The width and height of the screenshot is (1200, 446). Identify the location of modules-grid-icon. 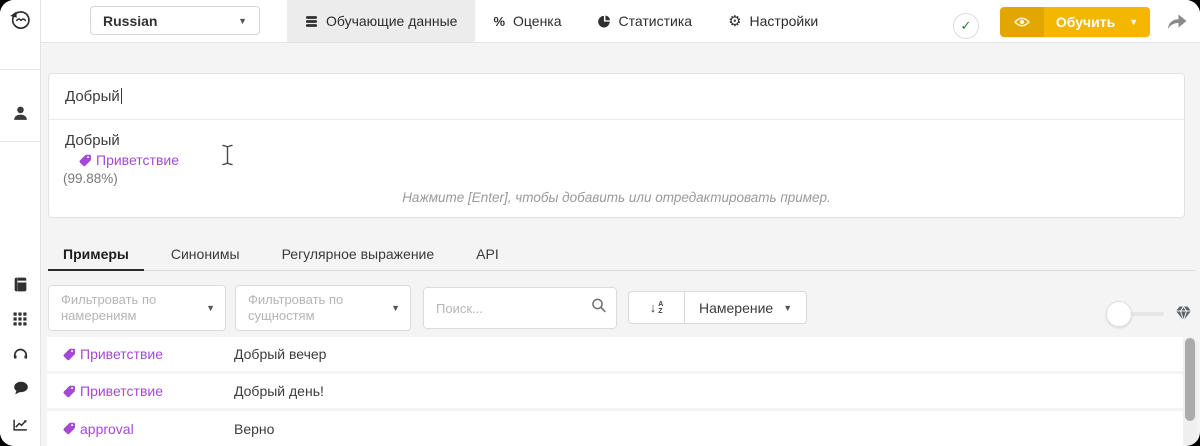
(20, 319).